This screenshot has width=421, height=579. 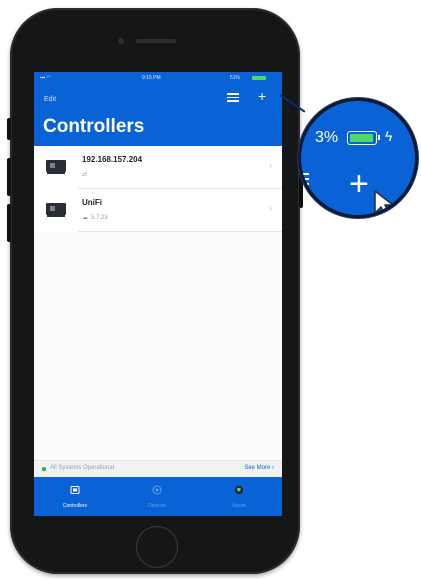 What do you see at coordinates (44, 469) in the screenshot?
I see `status-dot` at bounding box center [44, 469].